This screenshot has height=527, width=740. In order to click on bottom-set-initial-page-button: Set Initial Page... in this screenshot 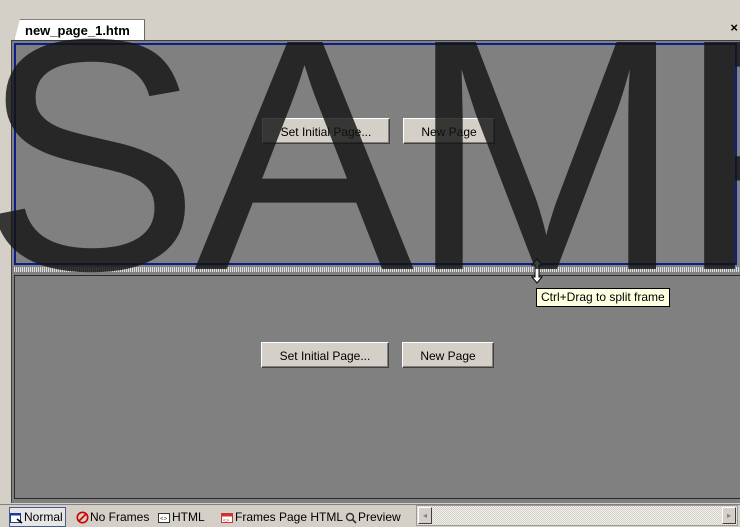, I will do `click(325, 355)`.